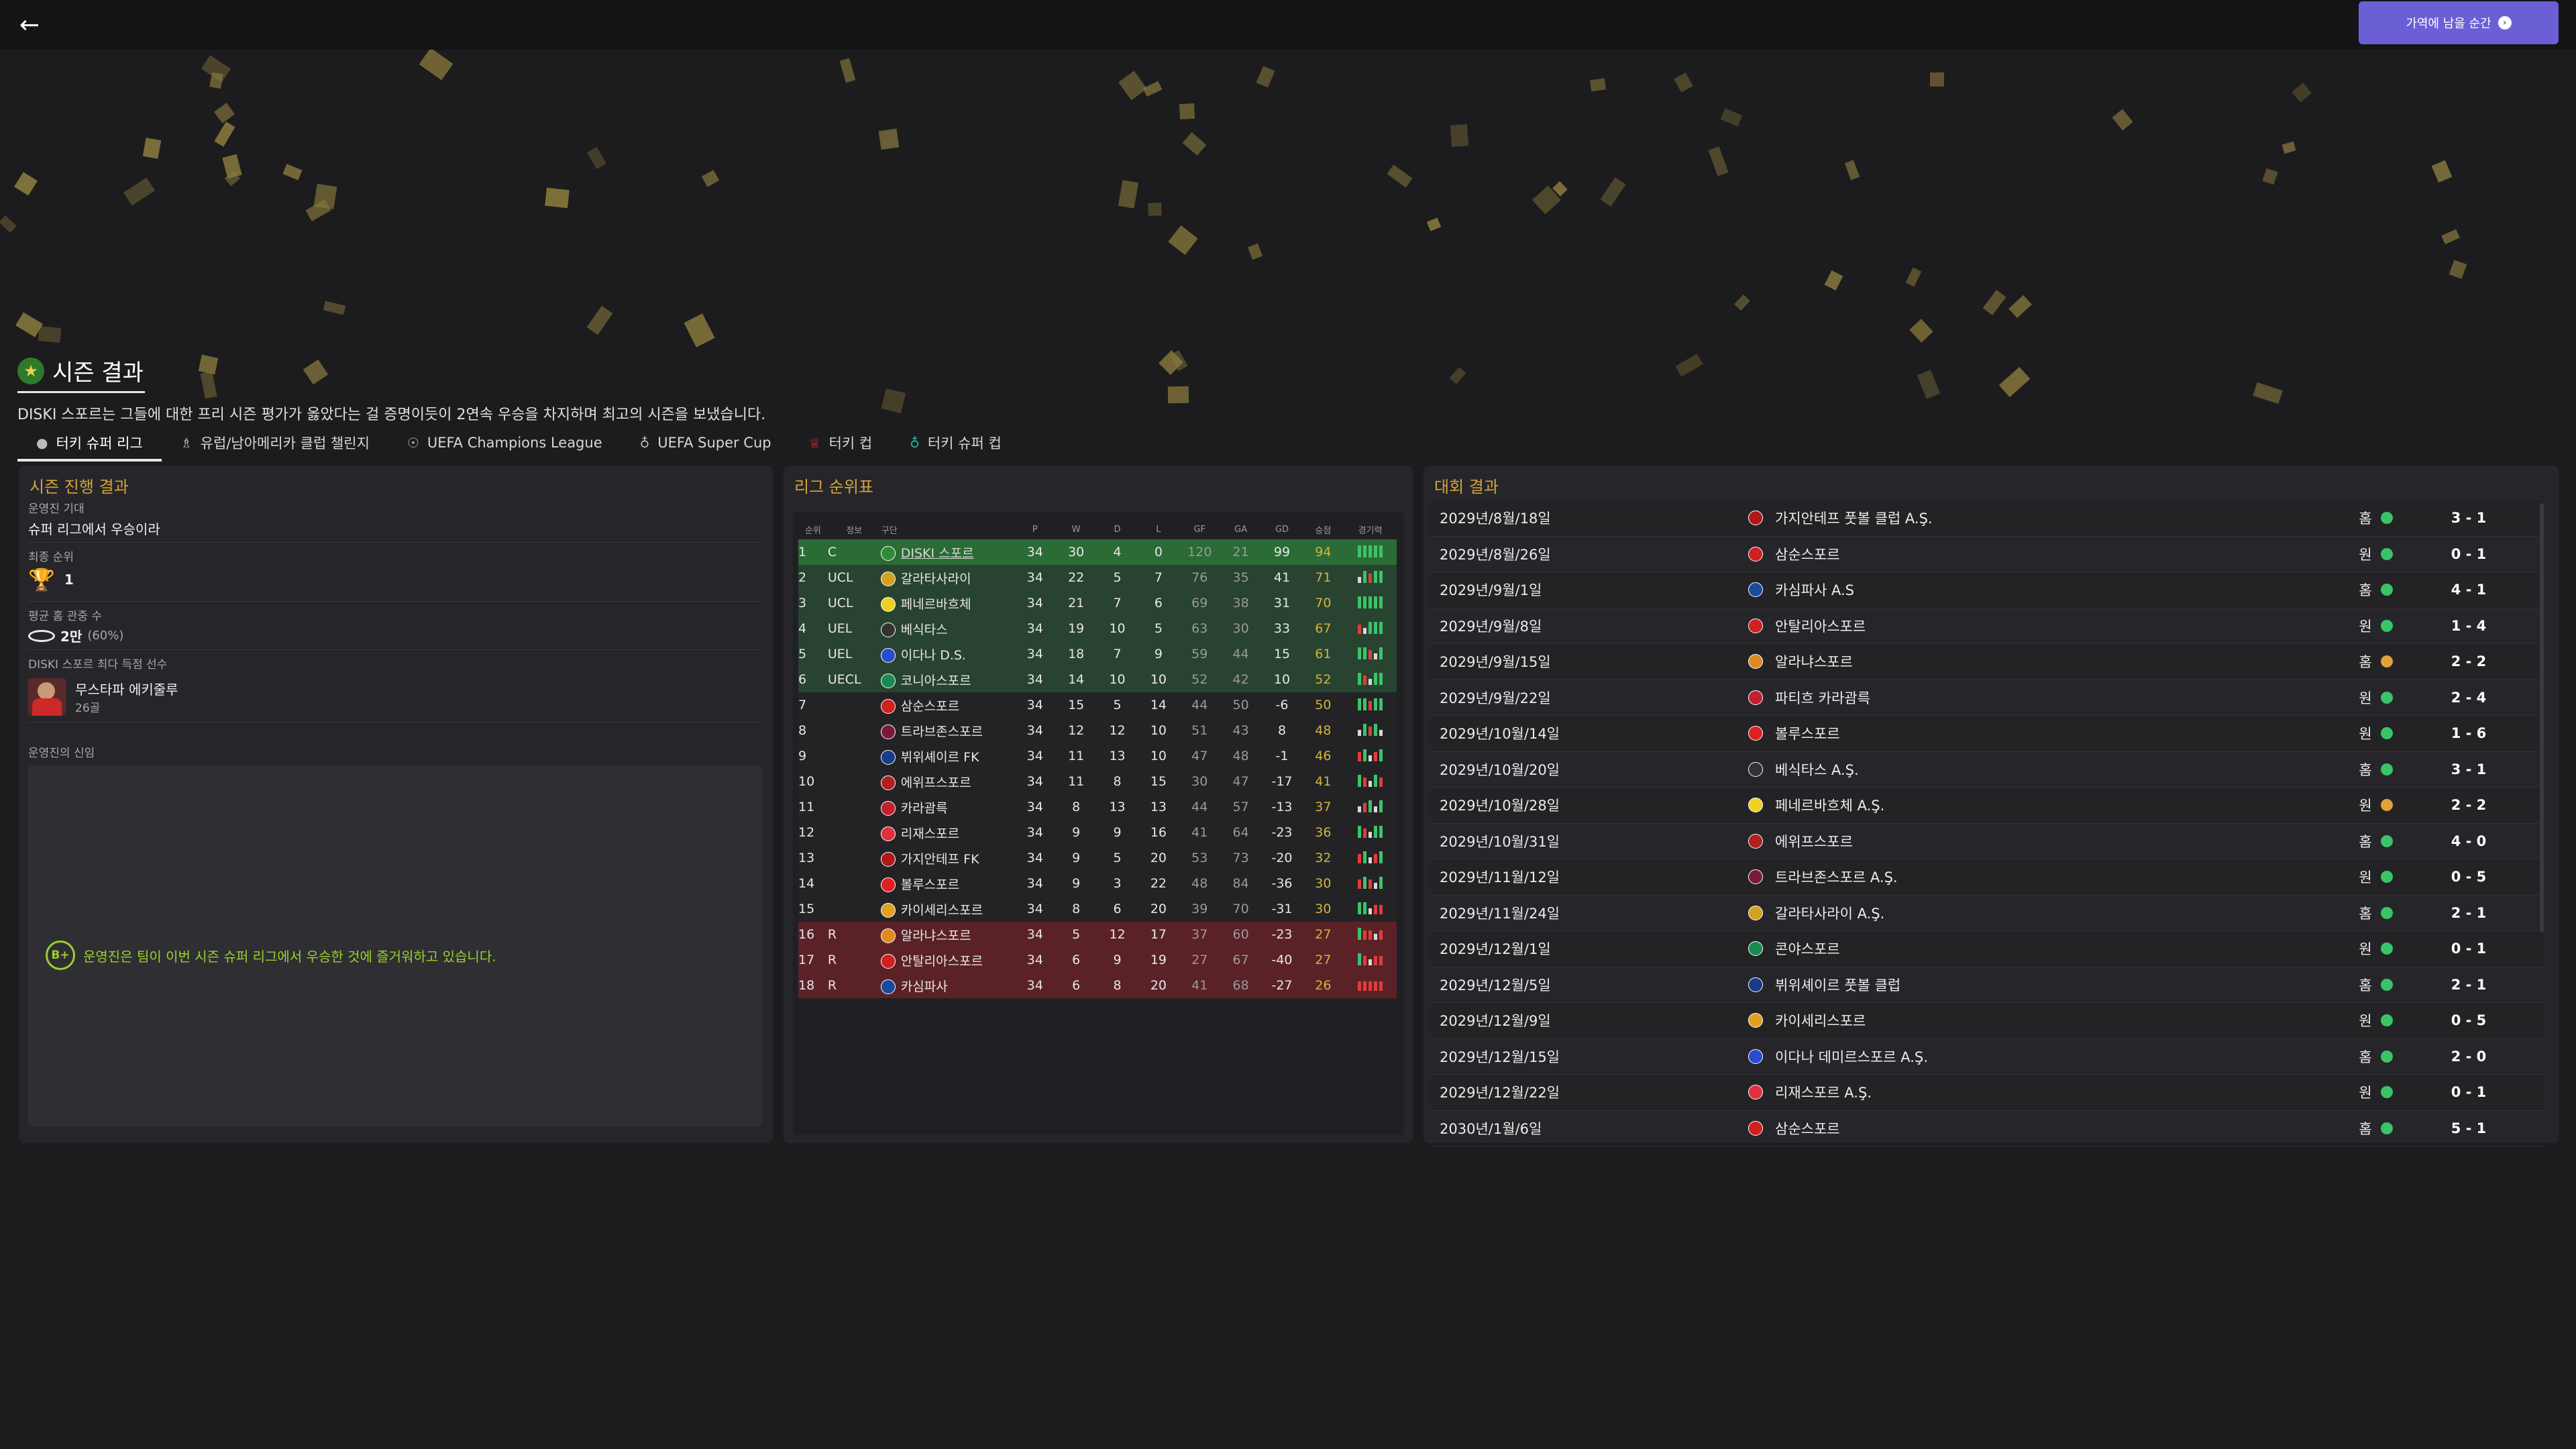 The height and width of the screenshot is (1449, 2576). I want to click on table-row: 16 R 알라냐스포르 34 5 12 17 37 60 -23 27, so click(1097, 934).